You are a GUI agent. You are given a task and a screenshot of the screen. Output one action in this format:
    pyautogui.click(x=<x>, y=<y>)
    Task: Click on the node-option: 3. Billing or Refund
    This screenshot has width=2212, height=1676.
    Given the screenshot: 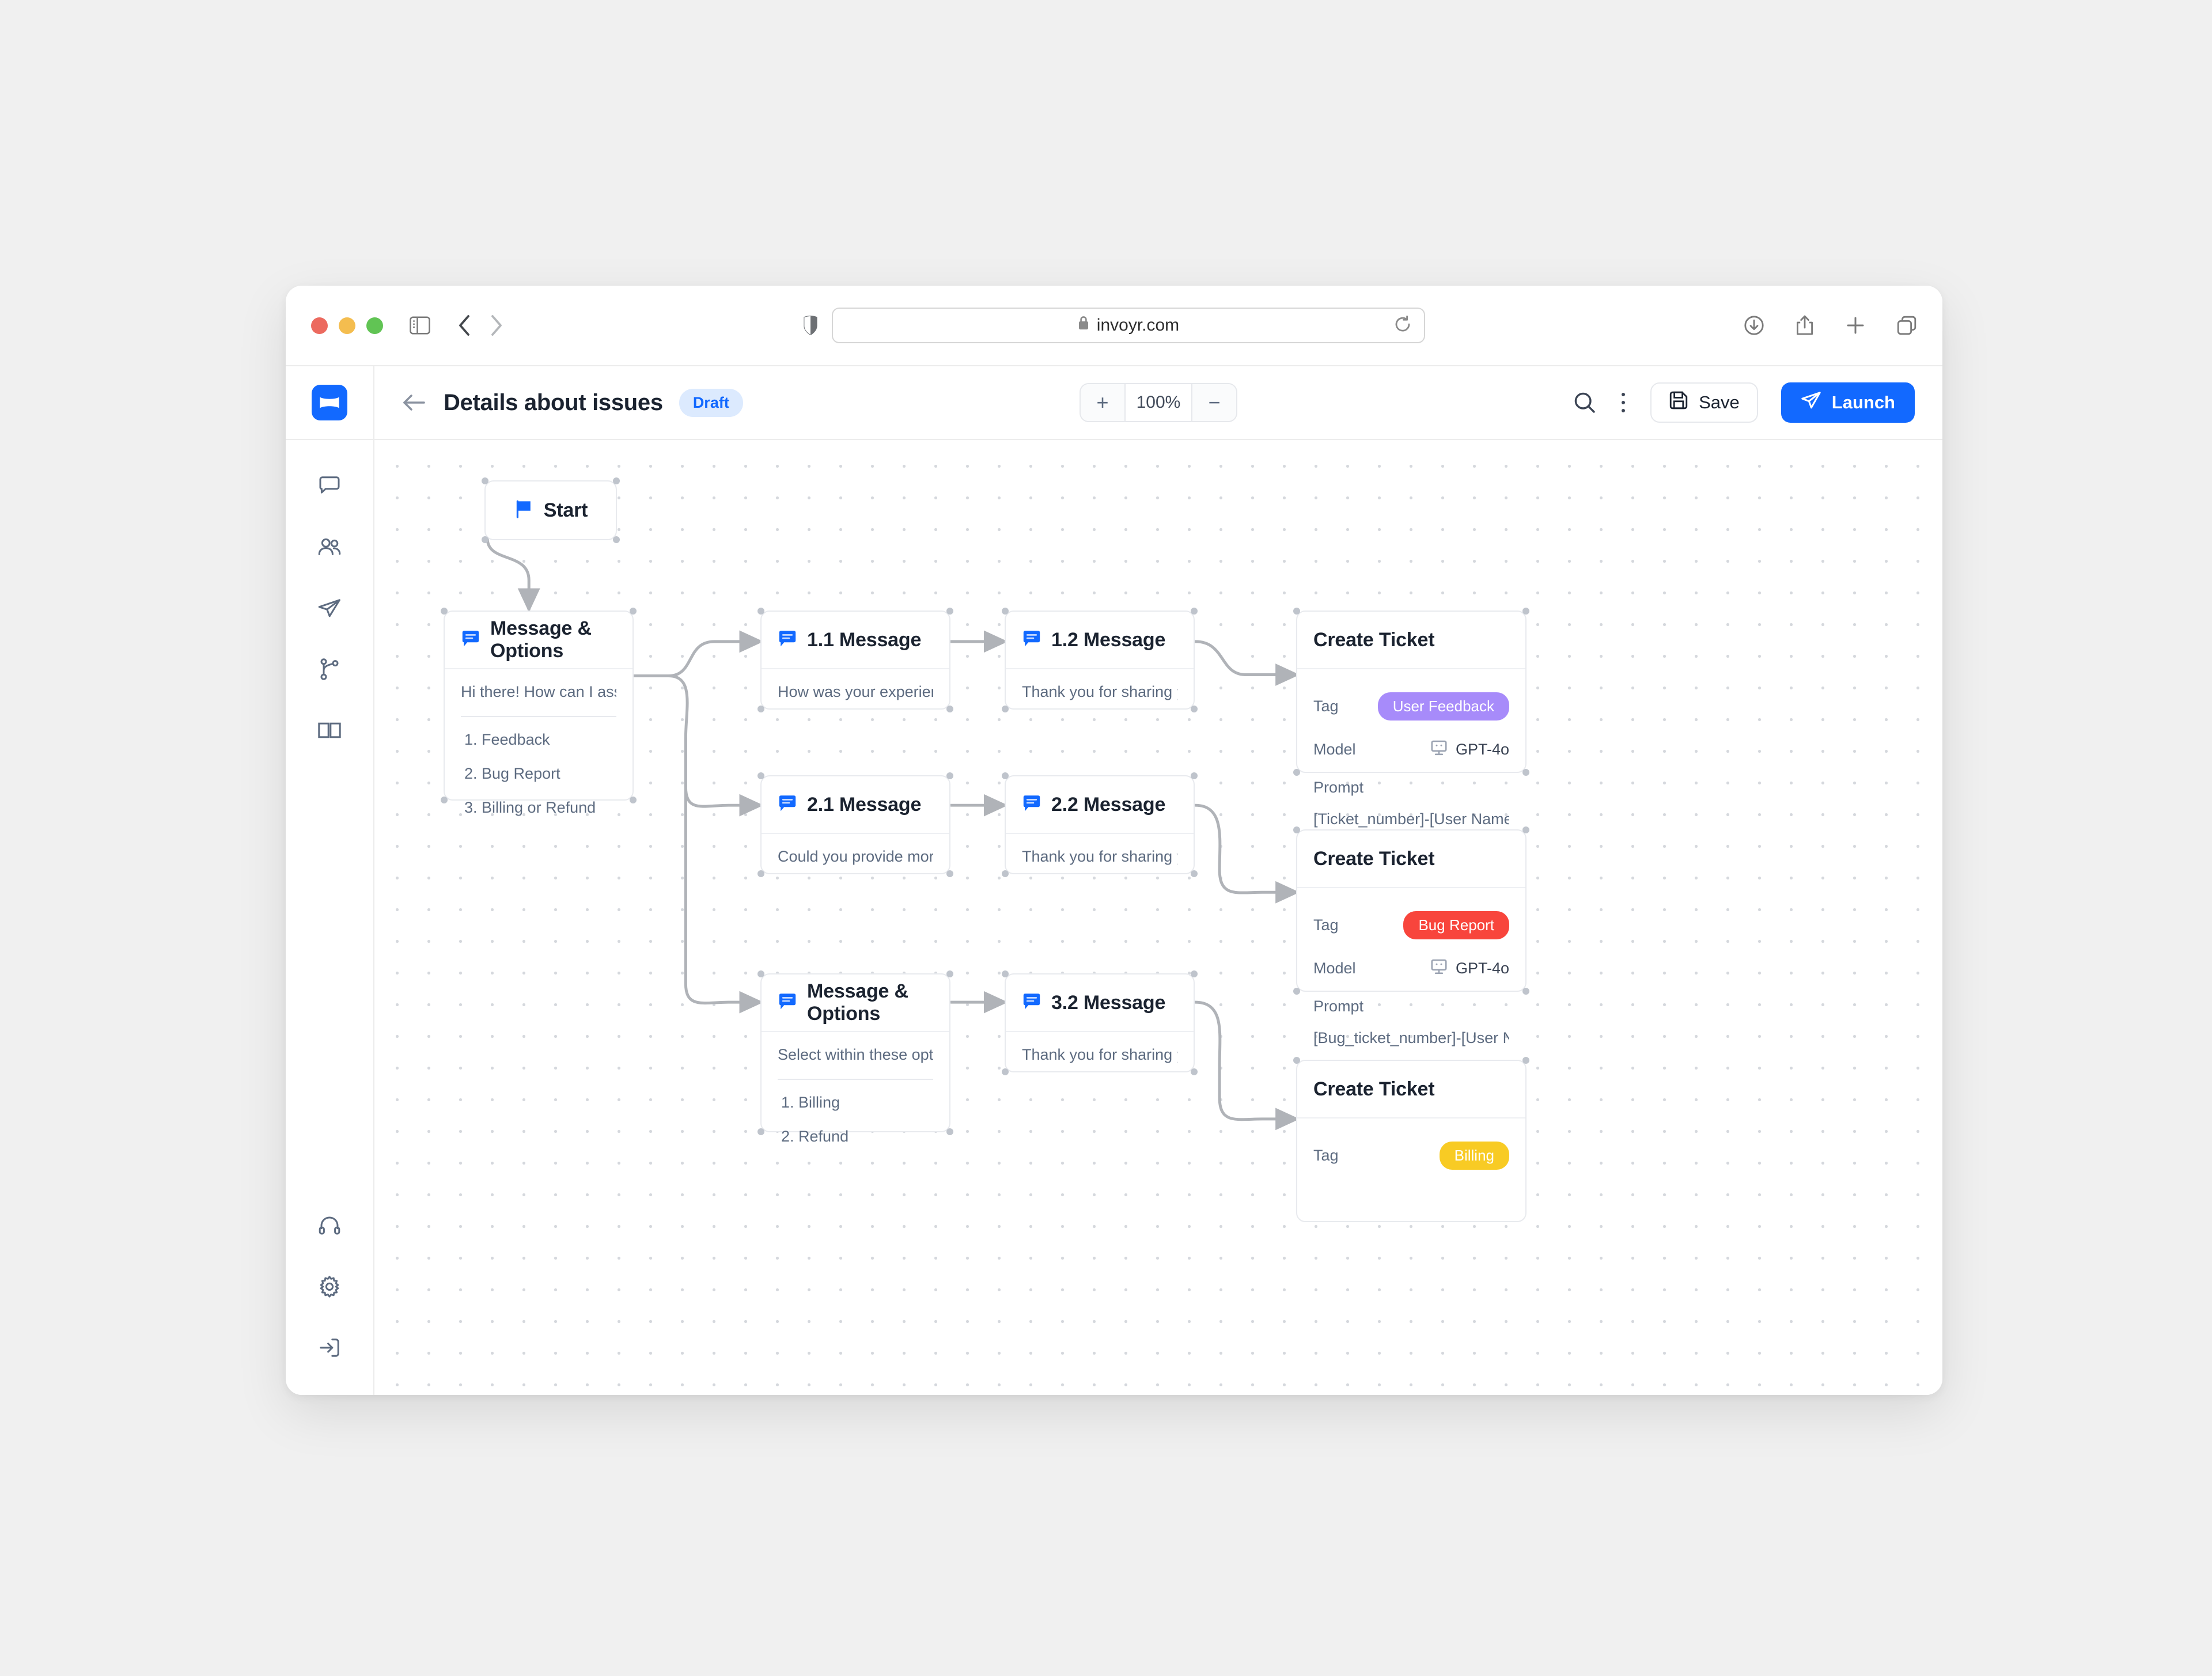 What is the action you would take?
    pyautogui.click(x=538, y=808)
    